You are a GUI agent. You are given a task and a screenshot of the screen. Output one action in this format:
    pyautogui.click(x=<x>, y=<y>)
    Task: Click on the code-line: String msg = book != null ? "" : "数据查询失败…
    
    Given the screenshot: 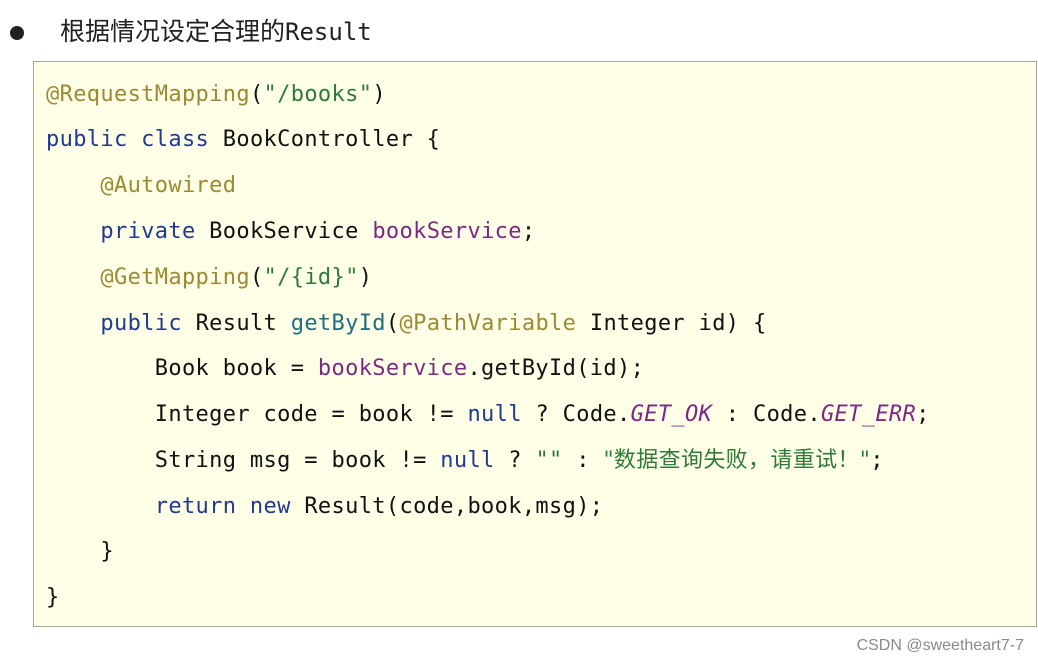 What is the action you would take?
    pyautogui.click(x=465, y=461)
    